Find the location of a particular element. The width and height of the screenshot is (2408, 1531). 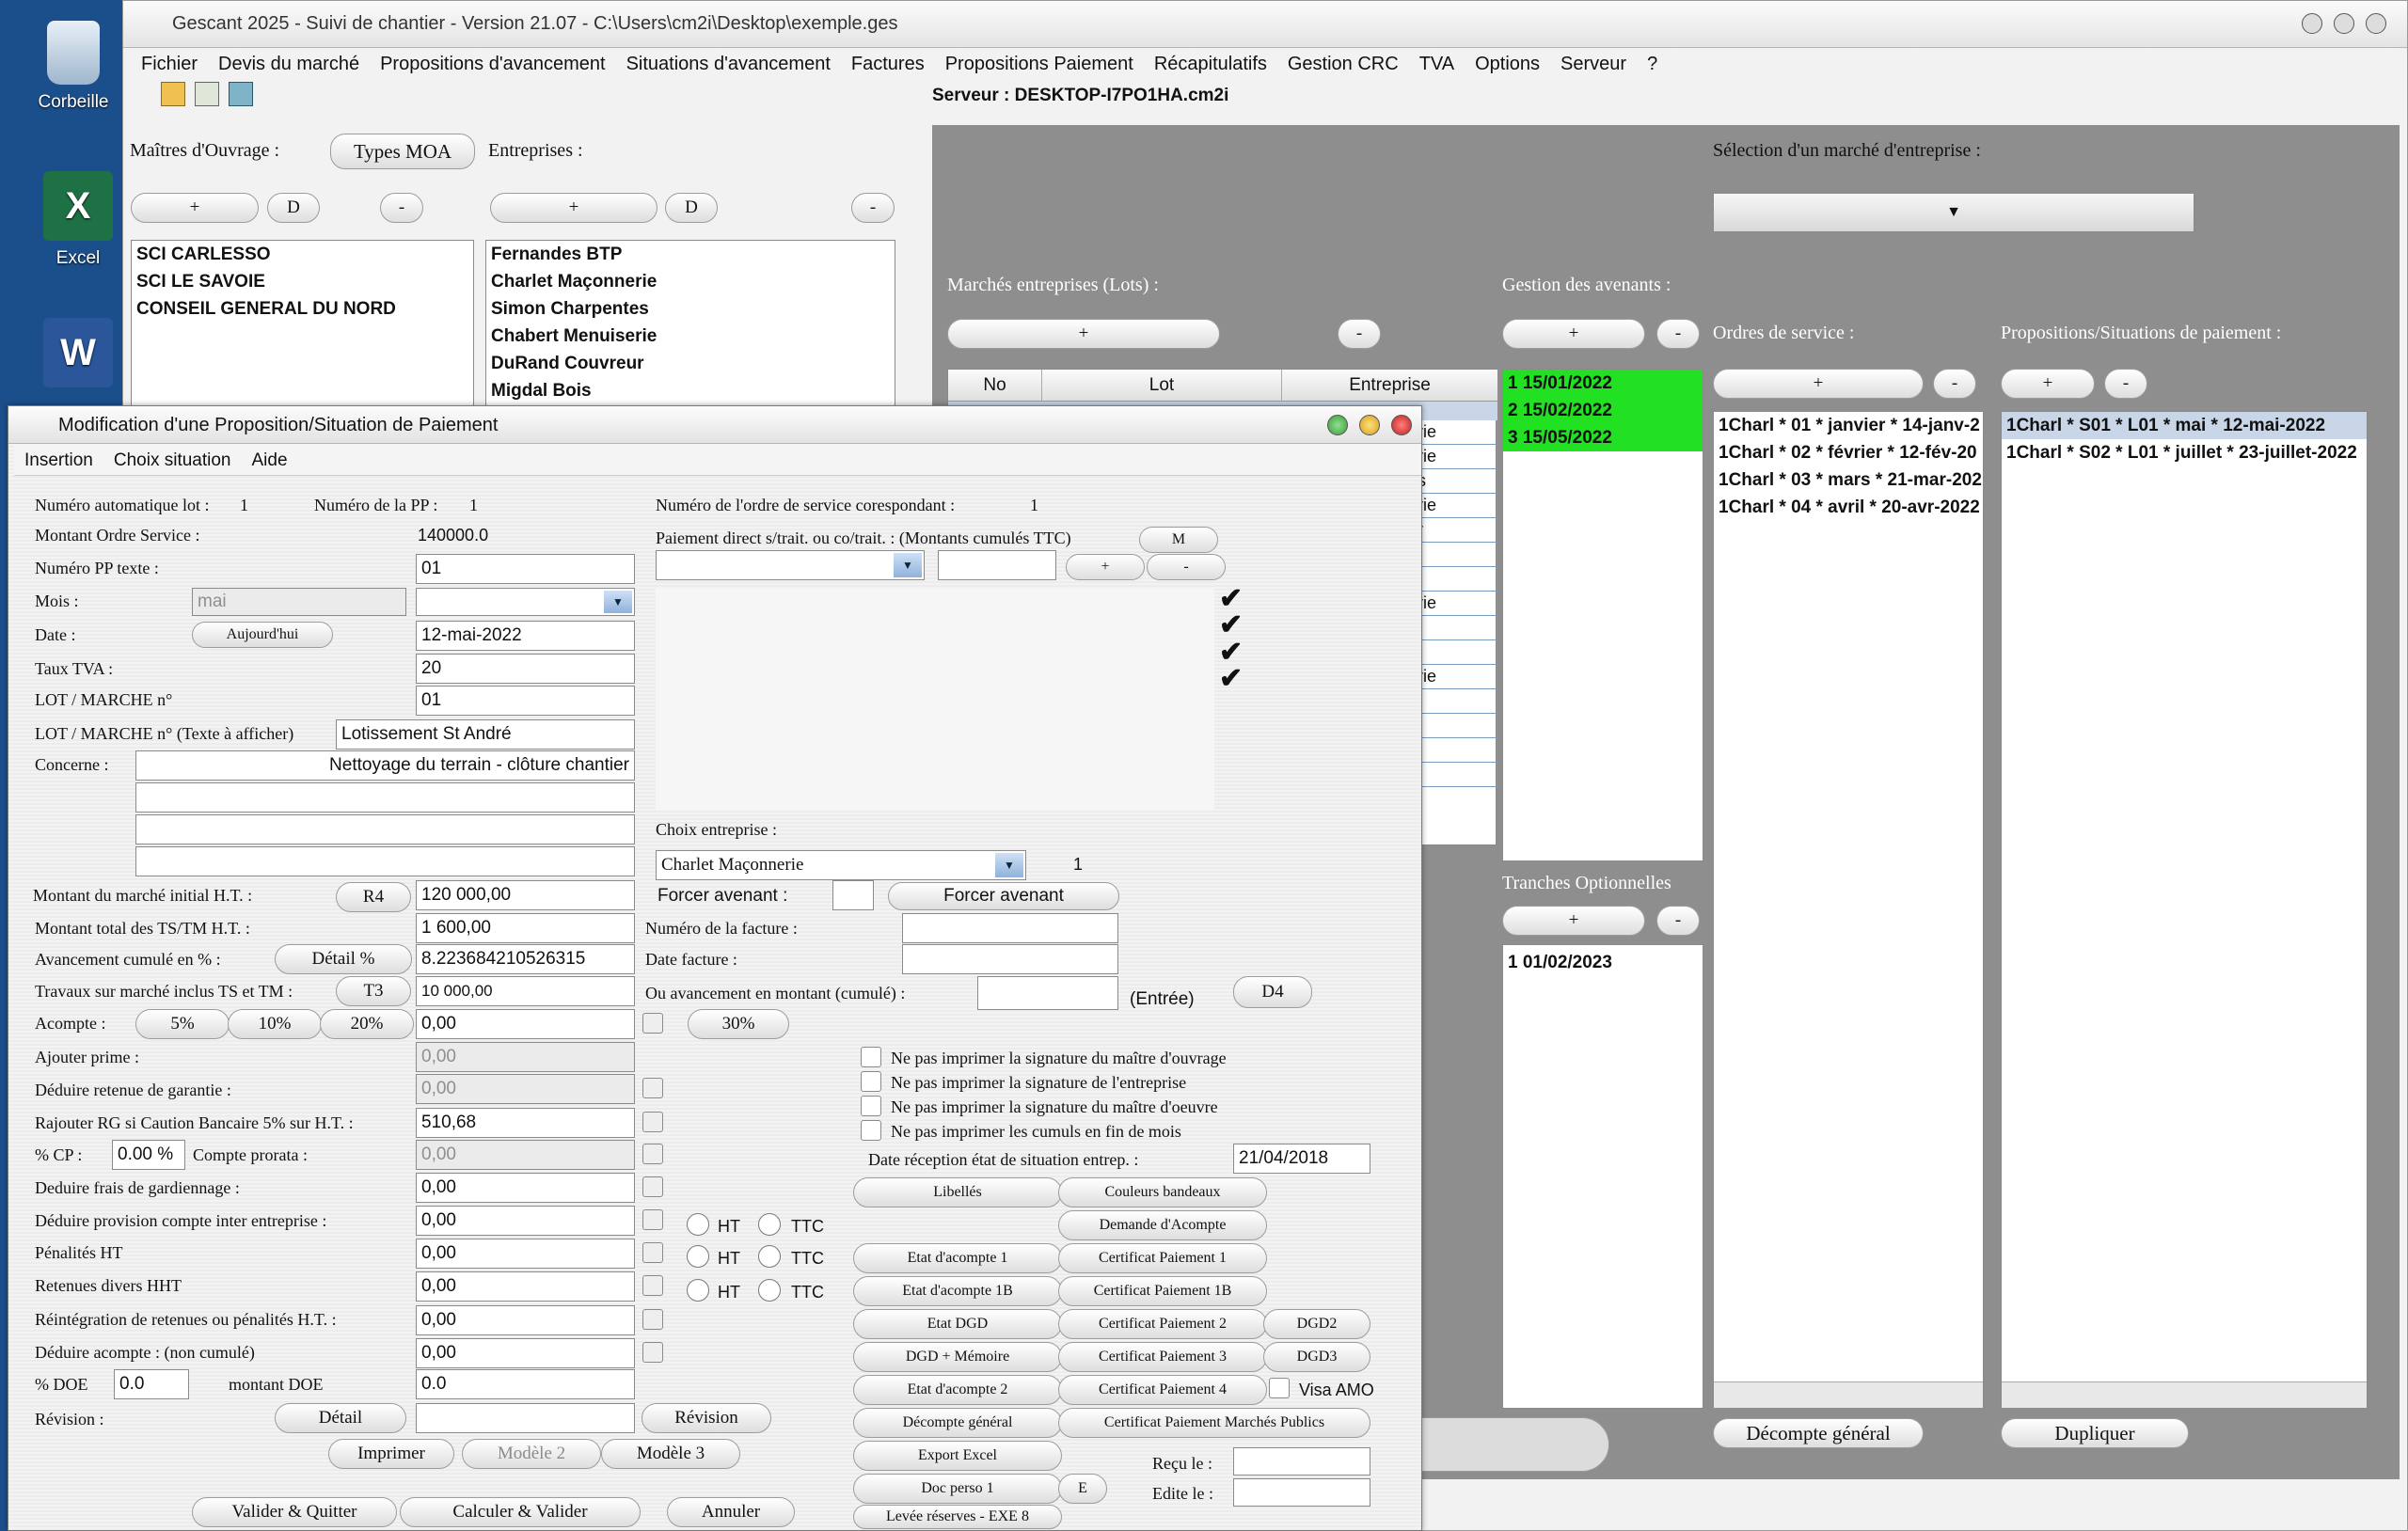

dgd3-button: DGD3 is located at coordinates (1317, 1357).